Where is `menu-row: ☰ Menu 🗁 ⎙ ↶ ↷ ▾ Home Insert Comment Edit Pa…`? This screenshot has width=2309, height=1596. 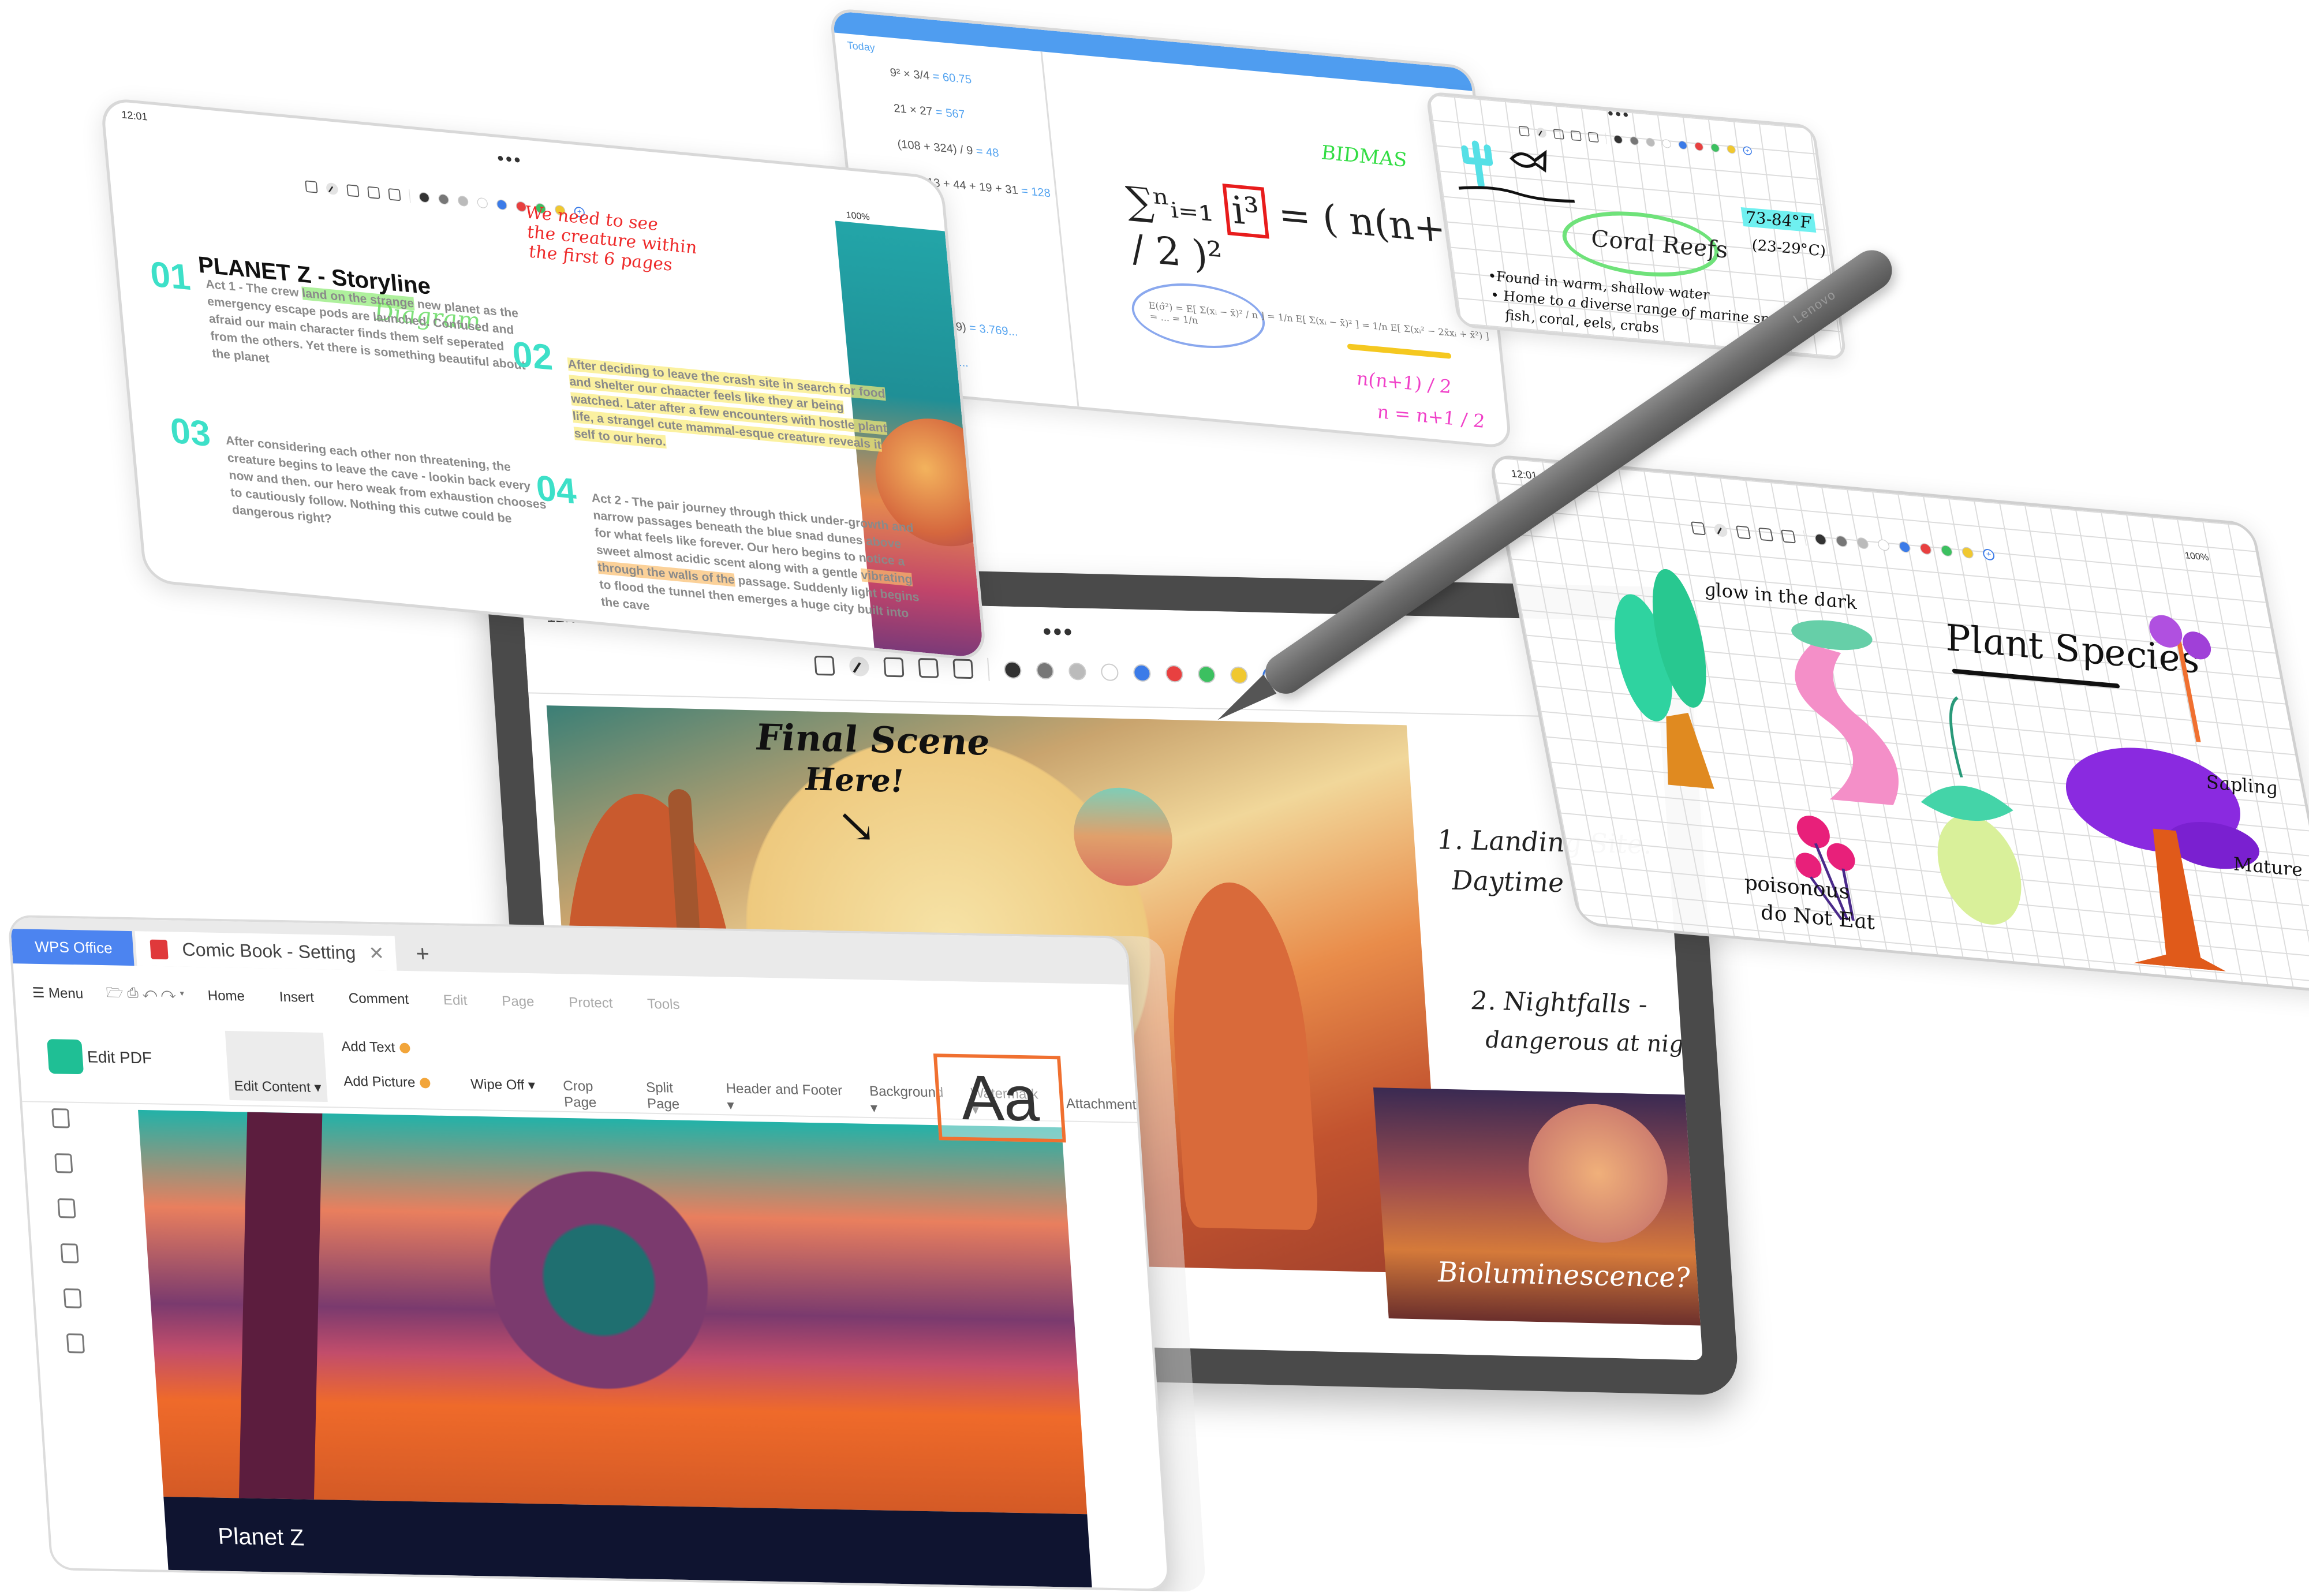
menu-row: ☰ Menu 🗁 ⎙ ↶ ↷ ▾ Home Insert Comment Edit Pa… is located at coordinates (347, 998).